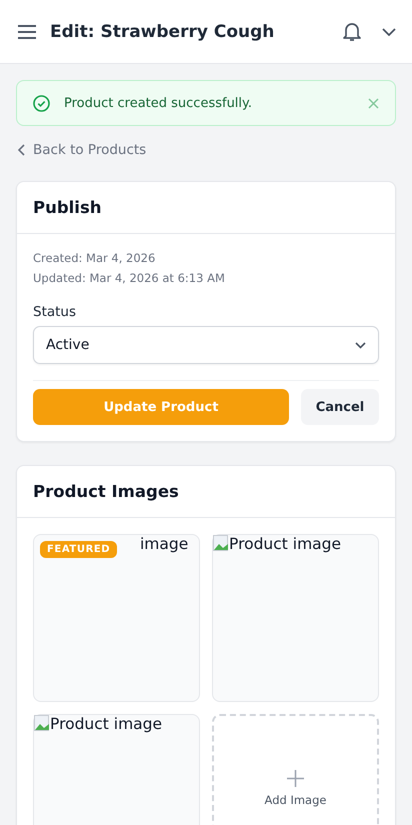 This screenshot has width=412, height=825. I want to click on status-label: Status, so click(55, 312).